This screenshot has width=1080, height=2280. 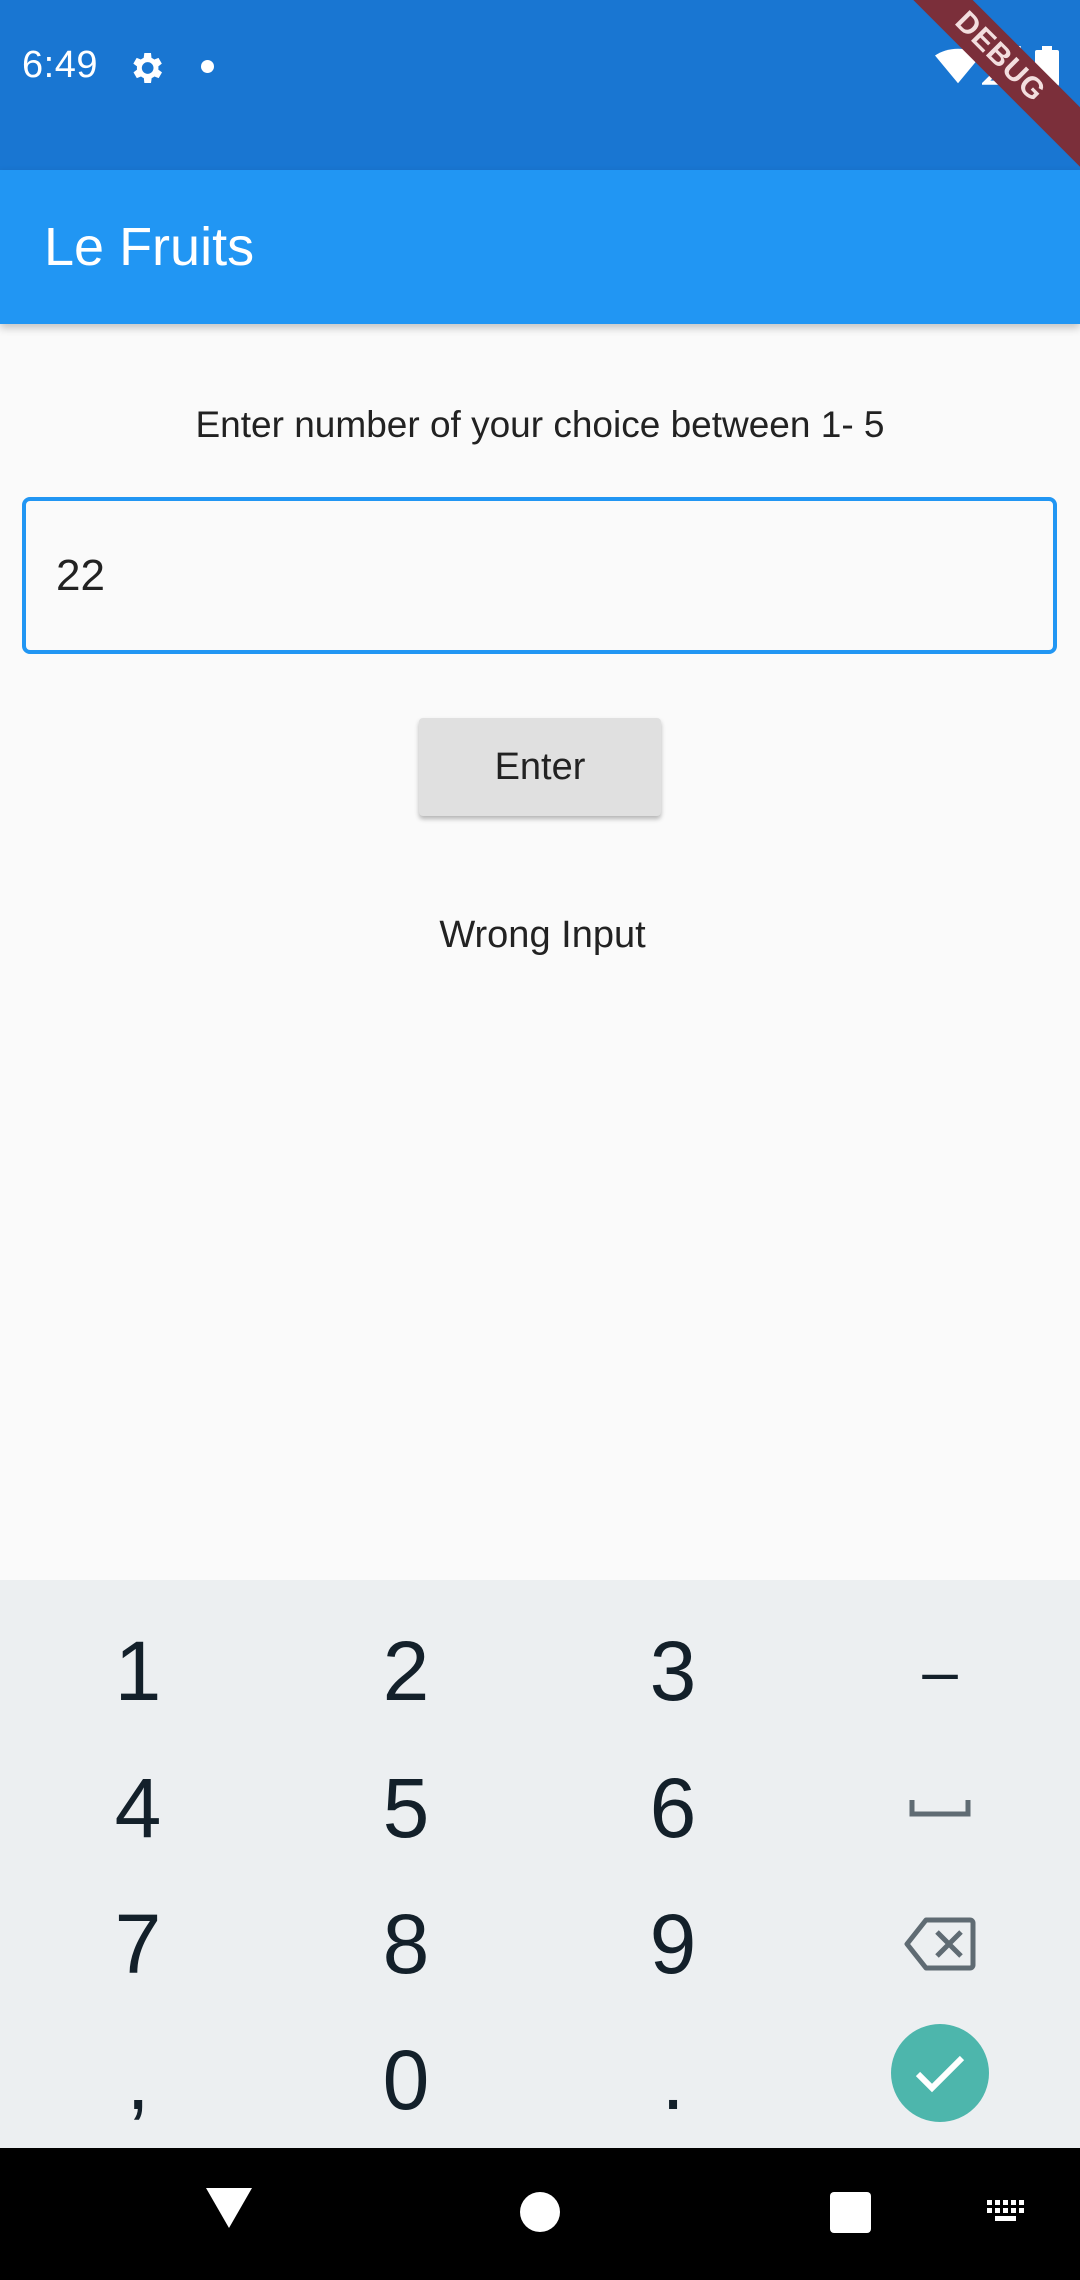 I want to click on prompt-text: Enter number of your choice between 1- 5, so click(x=540, y=424).